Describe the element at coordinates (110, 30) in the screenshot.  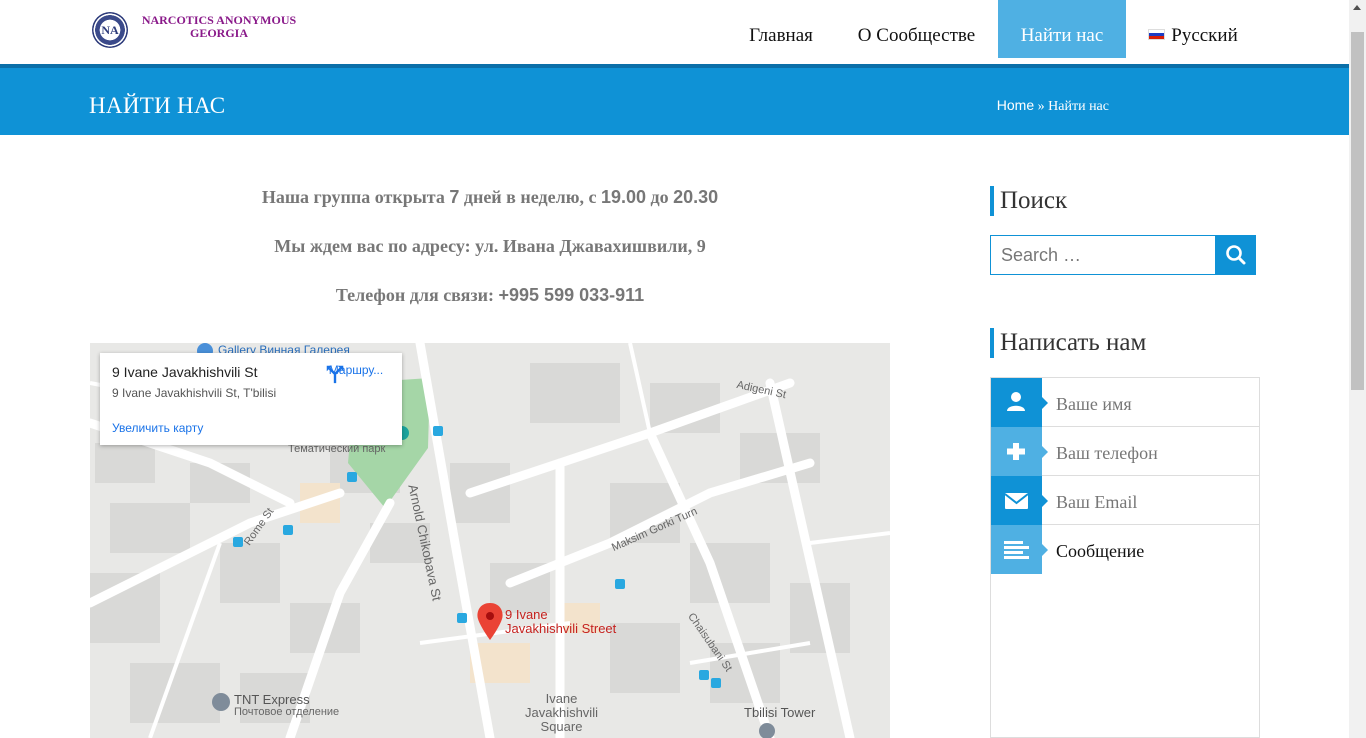
I see `na-logo-icon: NA` at that location.